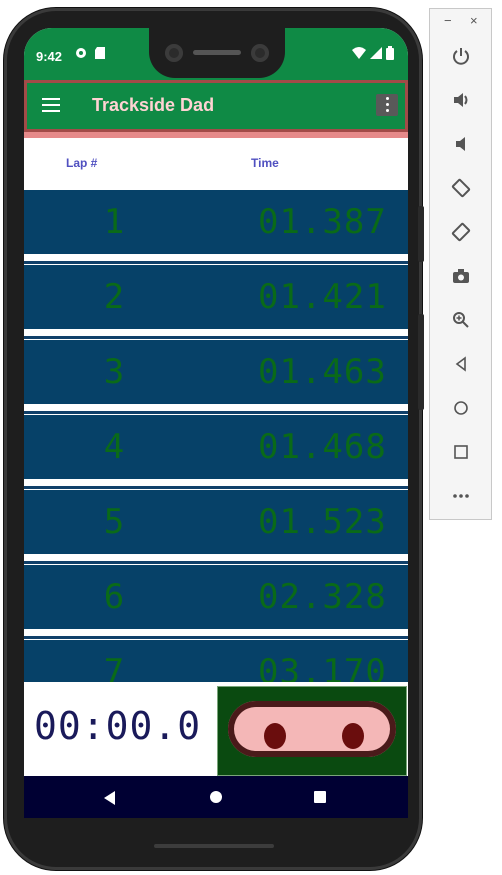 This screenshot has width=502, height=875. What do you see at coordinates (216, 106) in the screenshot?
I see `app-bar: Trackside Dad` at bounding box center [216, 106].